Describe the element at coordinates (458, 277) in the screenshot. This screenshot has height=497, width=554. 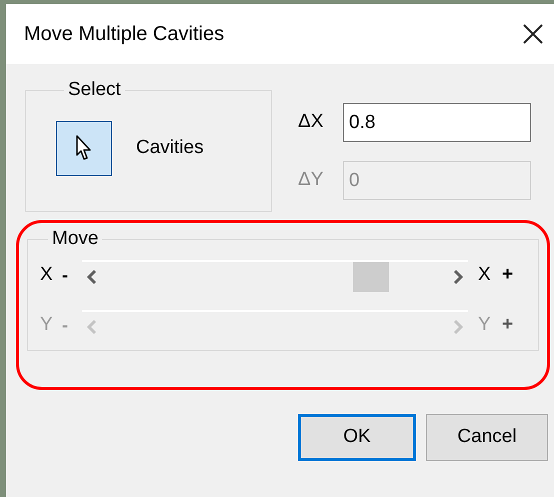
I see `chevron-right-icon` at that location.